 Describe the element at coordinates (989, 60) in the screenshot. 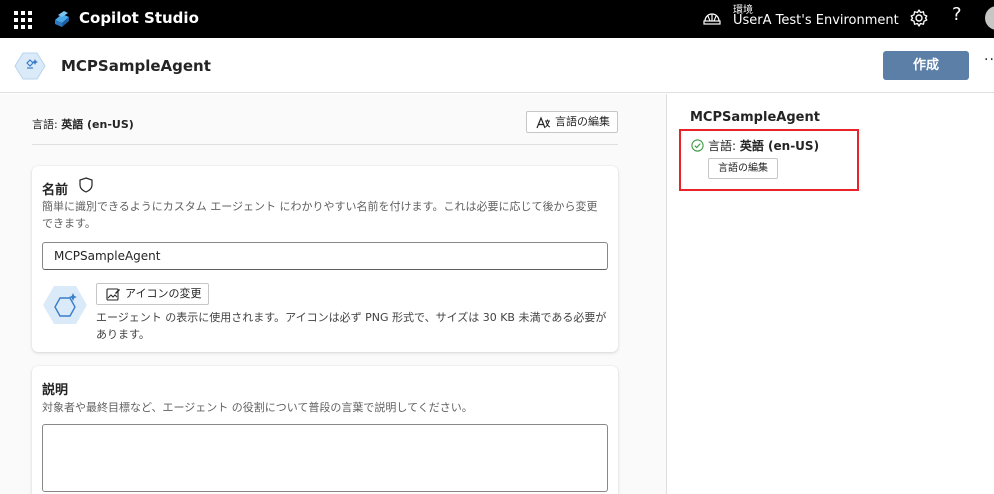

I see `more-options-icon: ···` at that location.